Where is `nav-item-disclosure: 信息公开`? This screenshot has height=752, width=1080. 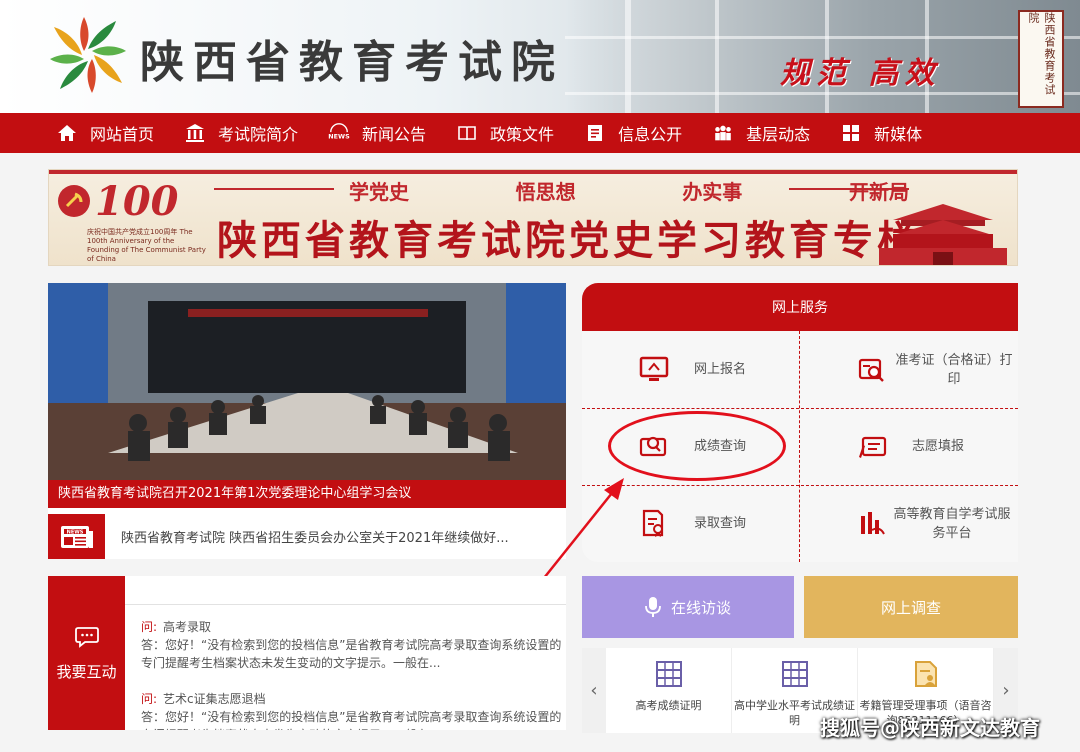 nav-item-disclosure: 信息公开 is located at coordinates (633, 133).